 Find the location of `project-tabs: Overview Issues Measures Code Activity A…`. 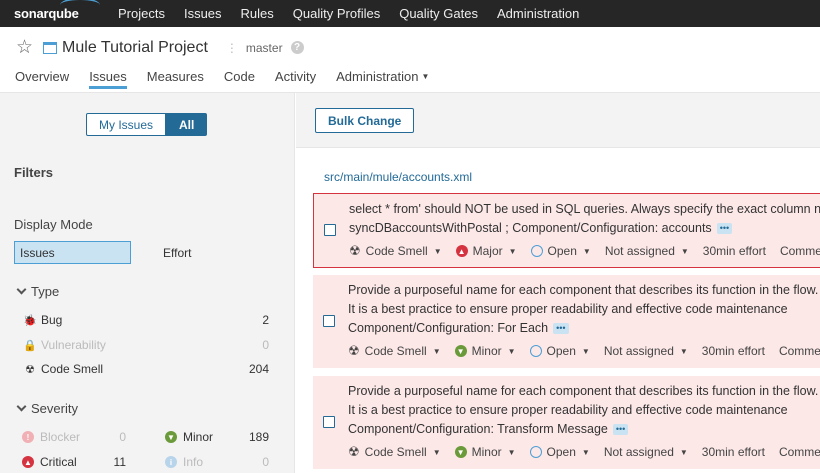

project-tabs: Overview Issues Measures Code Activity A… is located at coordinates (232, 79).